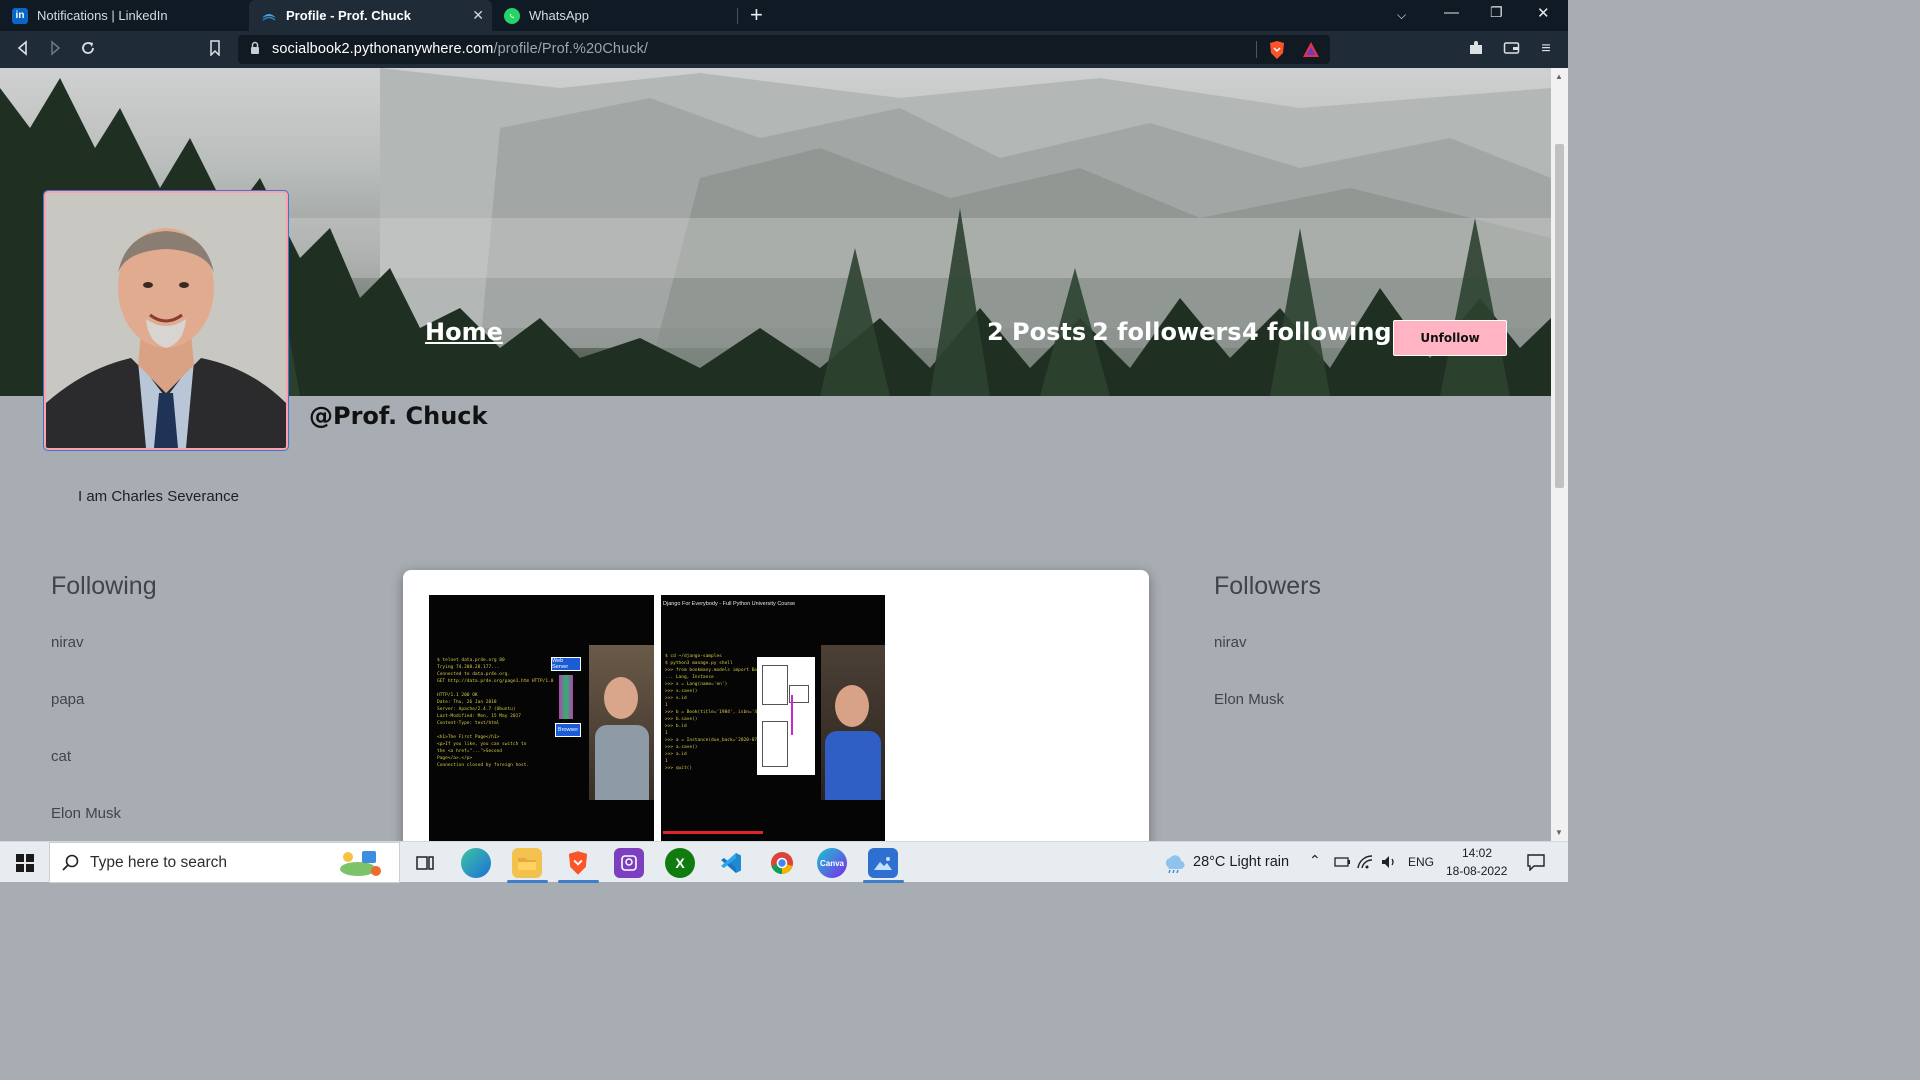  I want to click on scrollbar-thumb, so click(1559, 316).